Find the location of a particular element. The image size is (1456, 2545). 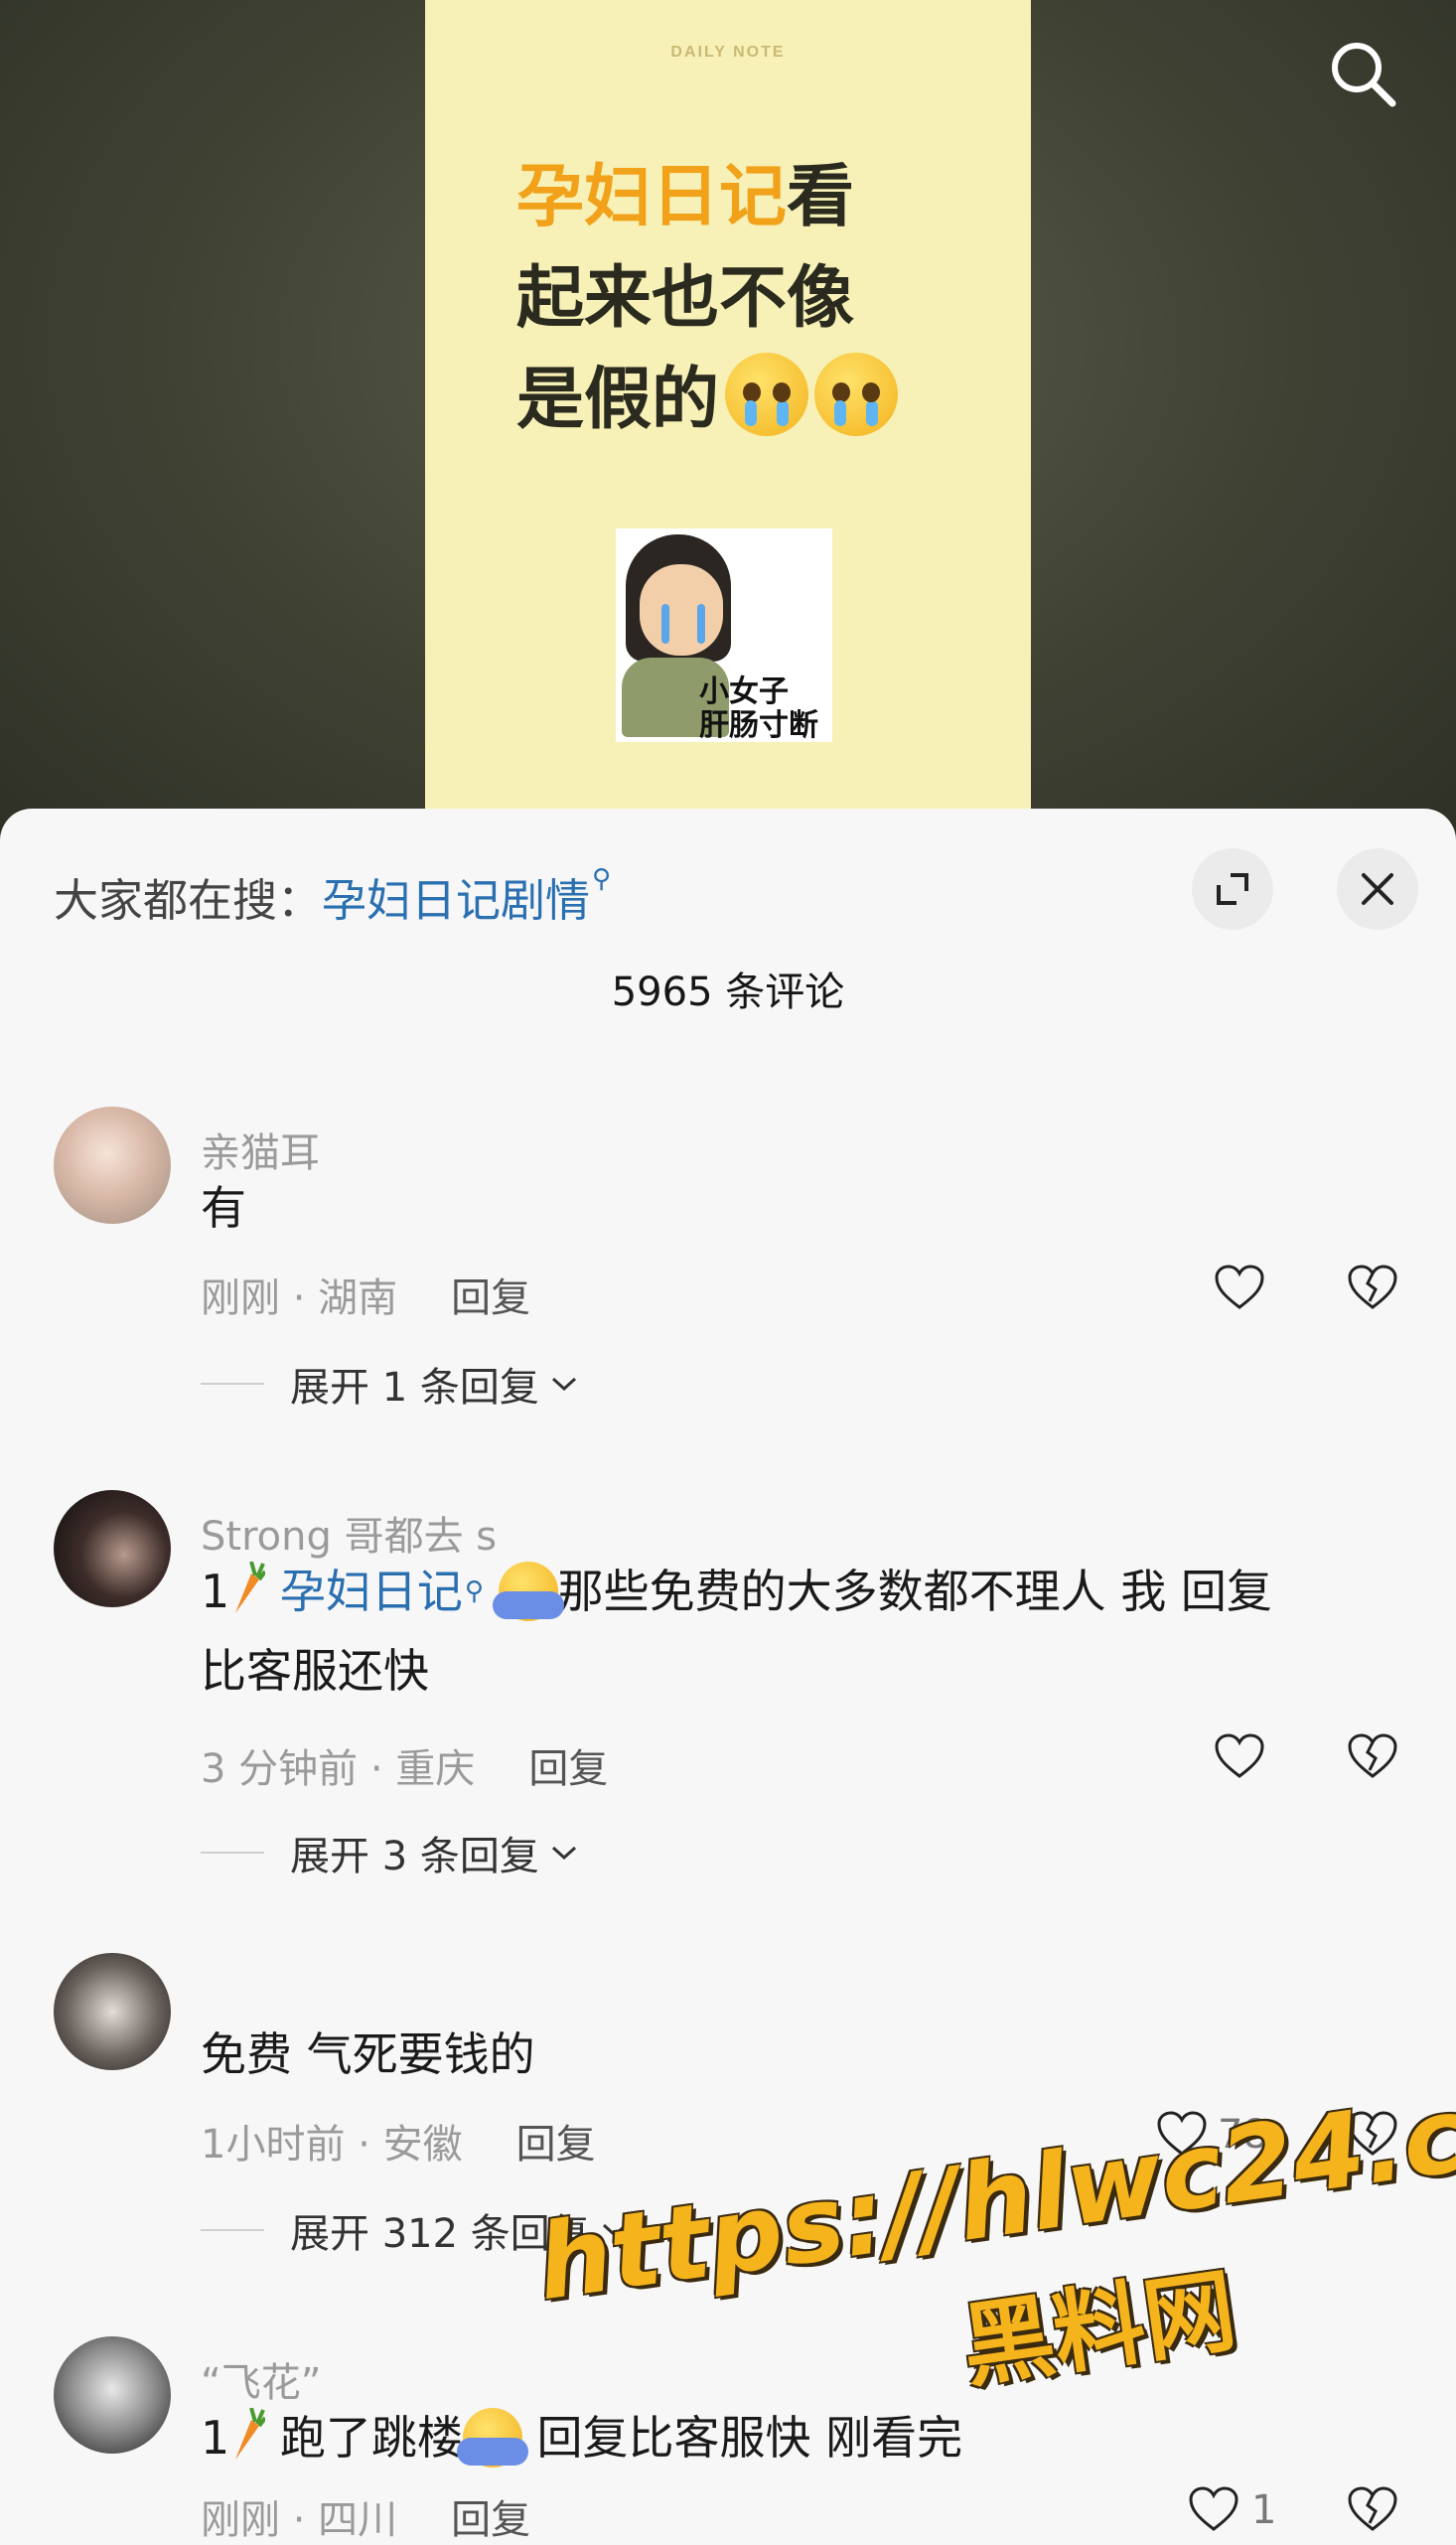

comment-meta: 1小时前 · 安徽 回复 is located at coordinates (398, 2141).